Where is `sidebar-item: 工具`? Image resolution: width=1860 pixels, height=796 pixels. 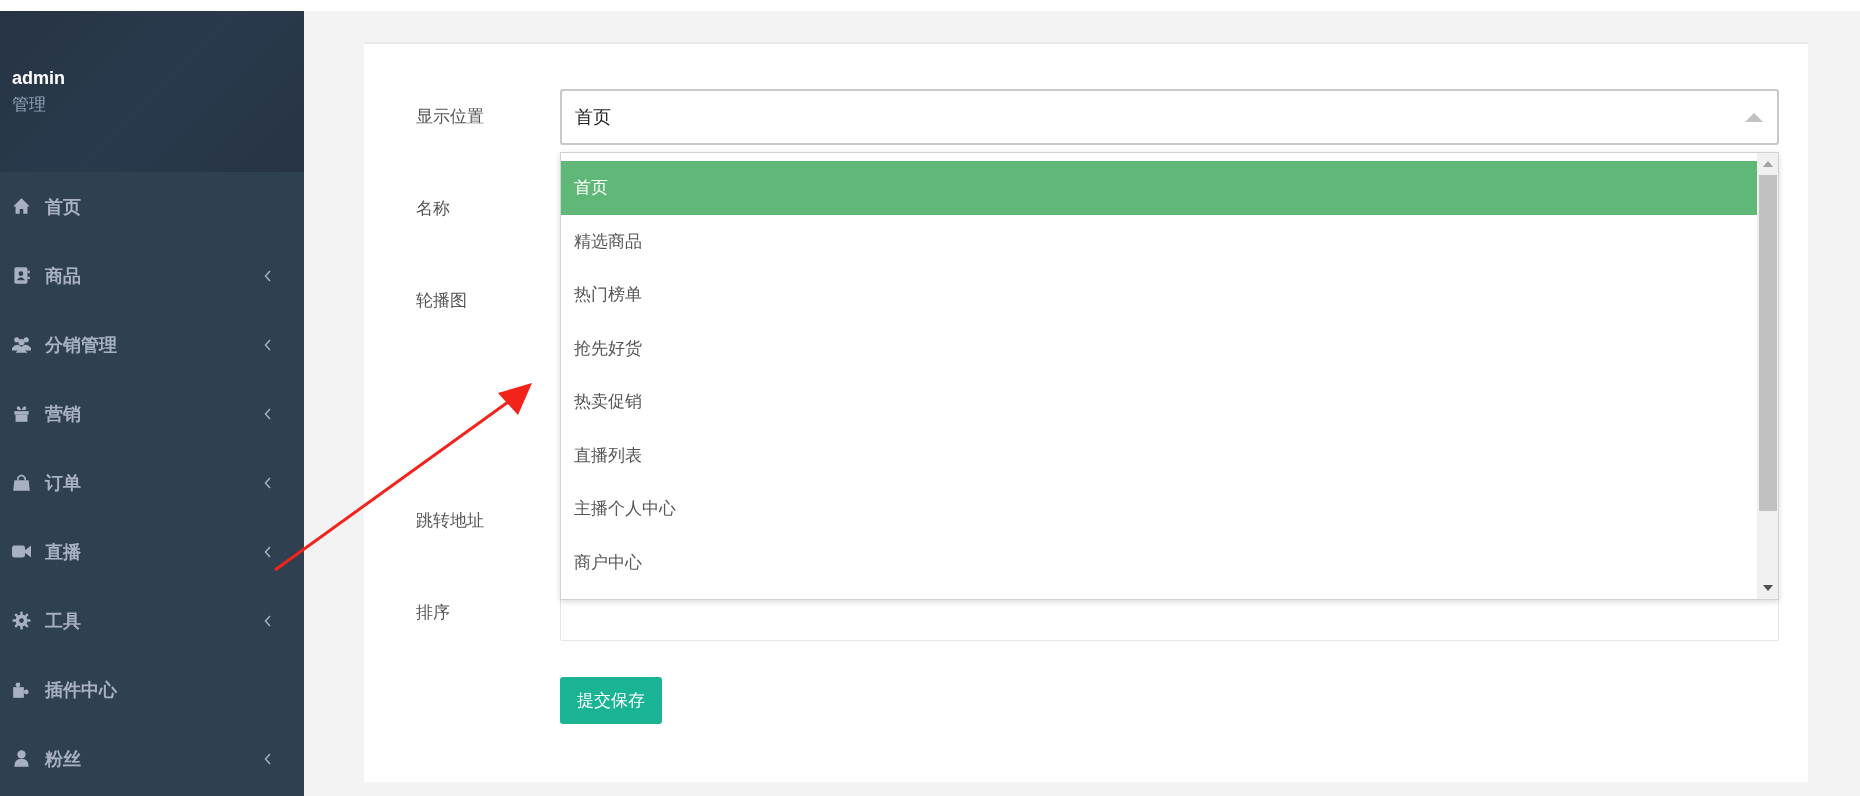
sidebar-item: 工具 is located at coordinates (152, 620).